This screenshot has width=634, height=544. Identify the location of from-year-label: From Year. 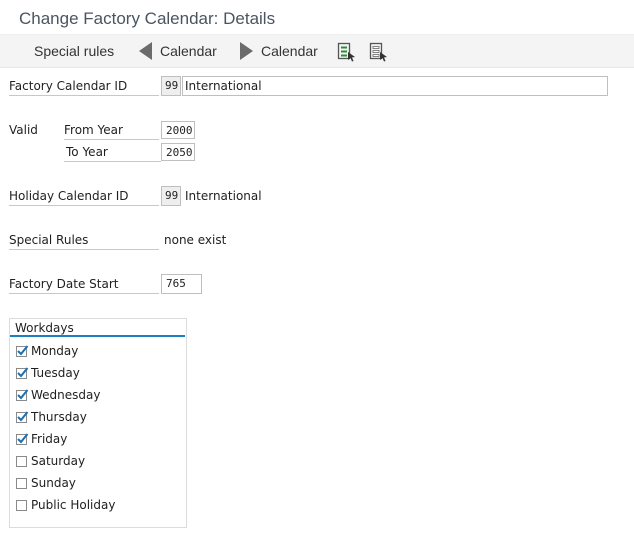
(111, 130).